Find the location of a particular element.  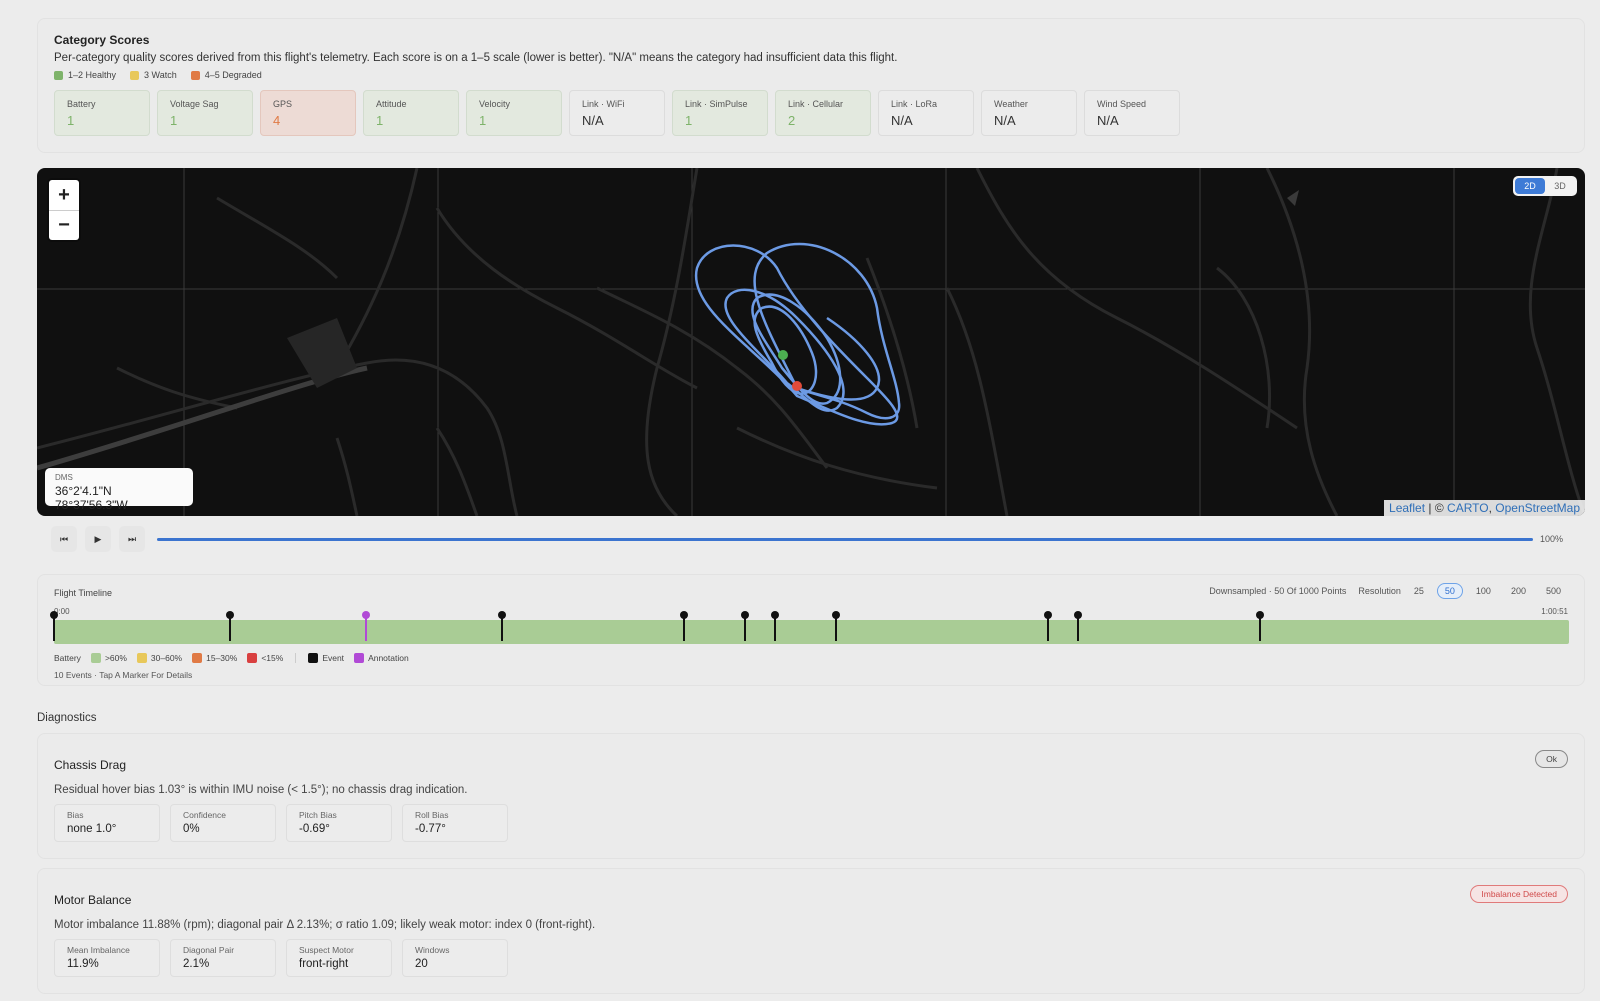

chassis-drag-title: Chassis Drag is located at coordinates (90, 765).